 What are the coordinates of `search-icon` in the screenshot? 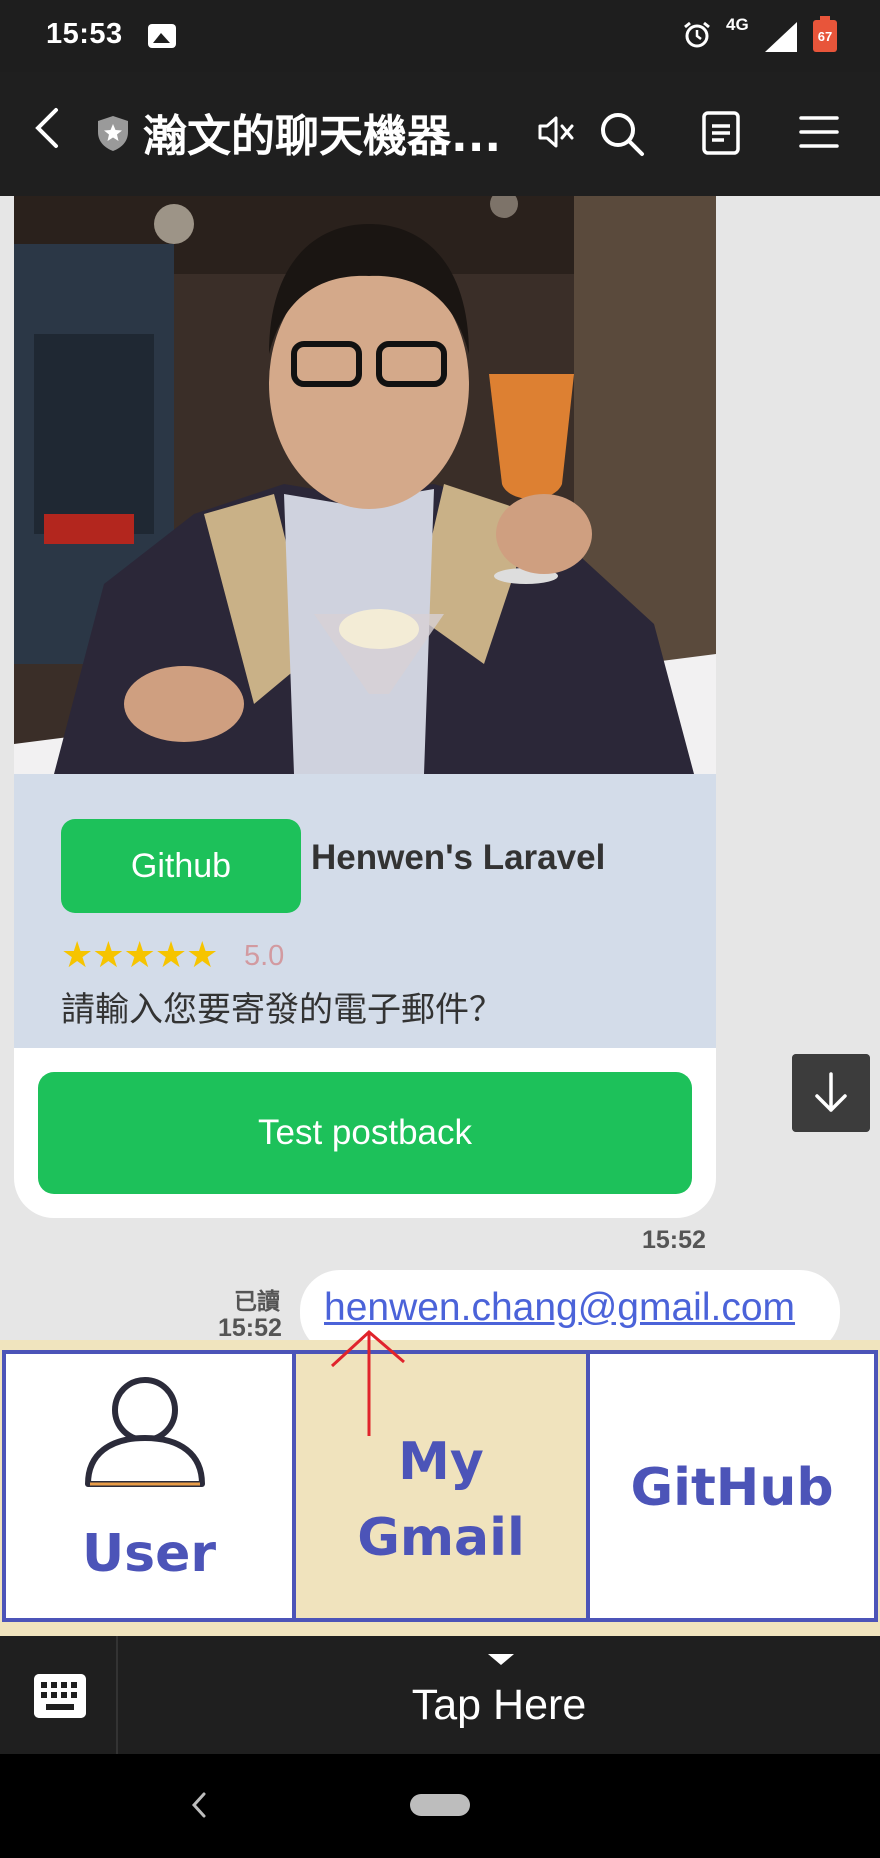 It's located at (622, 134).